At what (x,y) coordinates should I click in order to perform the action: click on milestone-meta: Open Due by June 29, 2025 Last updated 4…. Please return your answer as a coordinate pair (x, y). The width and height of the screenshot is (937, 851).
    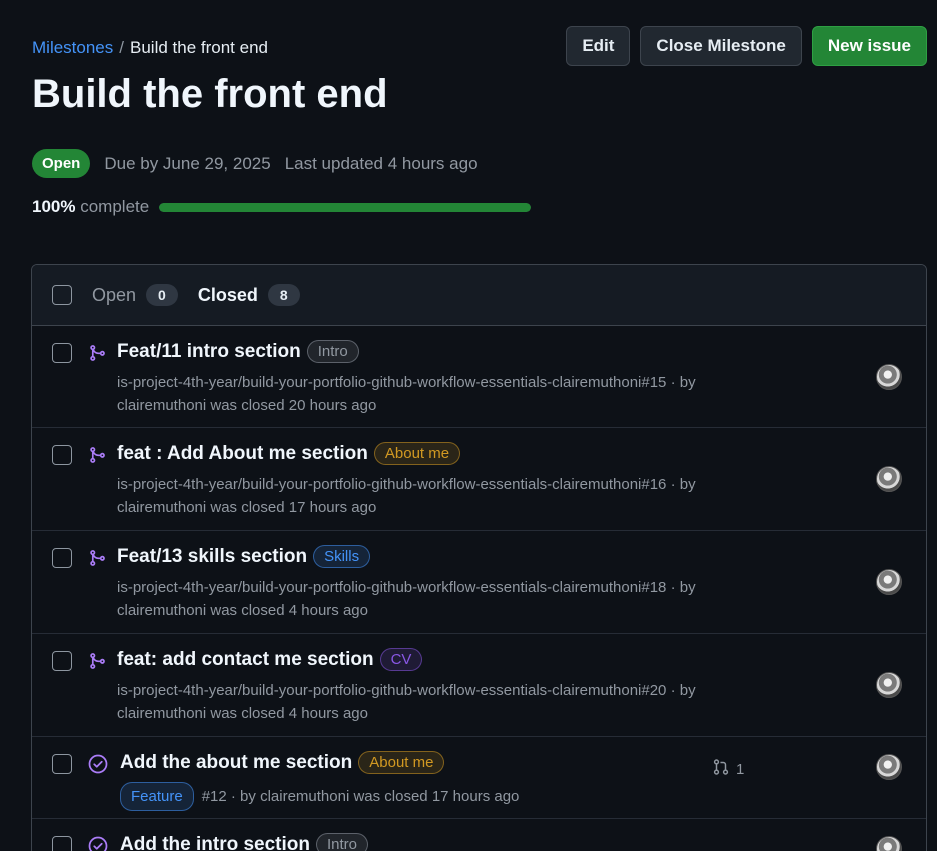
    Looking at the image, I should click on (255, 163).